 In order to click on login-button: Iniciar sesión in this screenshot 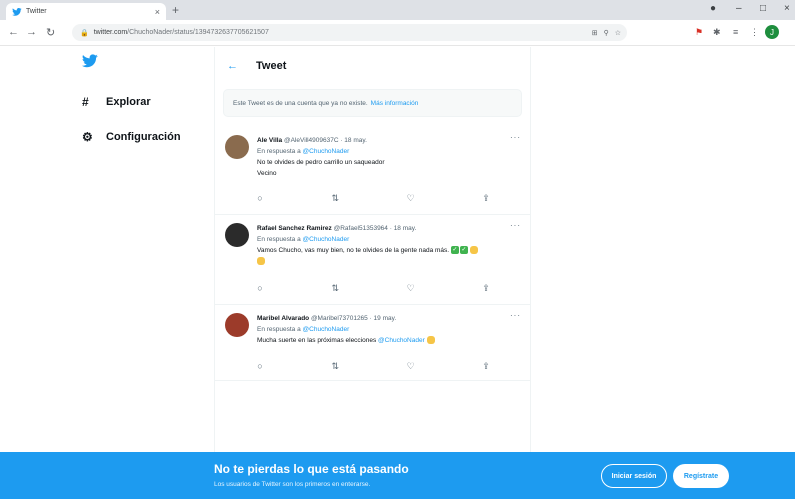, I will do `click(634, 476)`.